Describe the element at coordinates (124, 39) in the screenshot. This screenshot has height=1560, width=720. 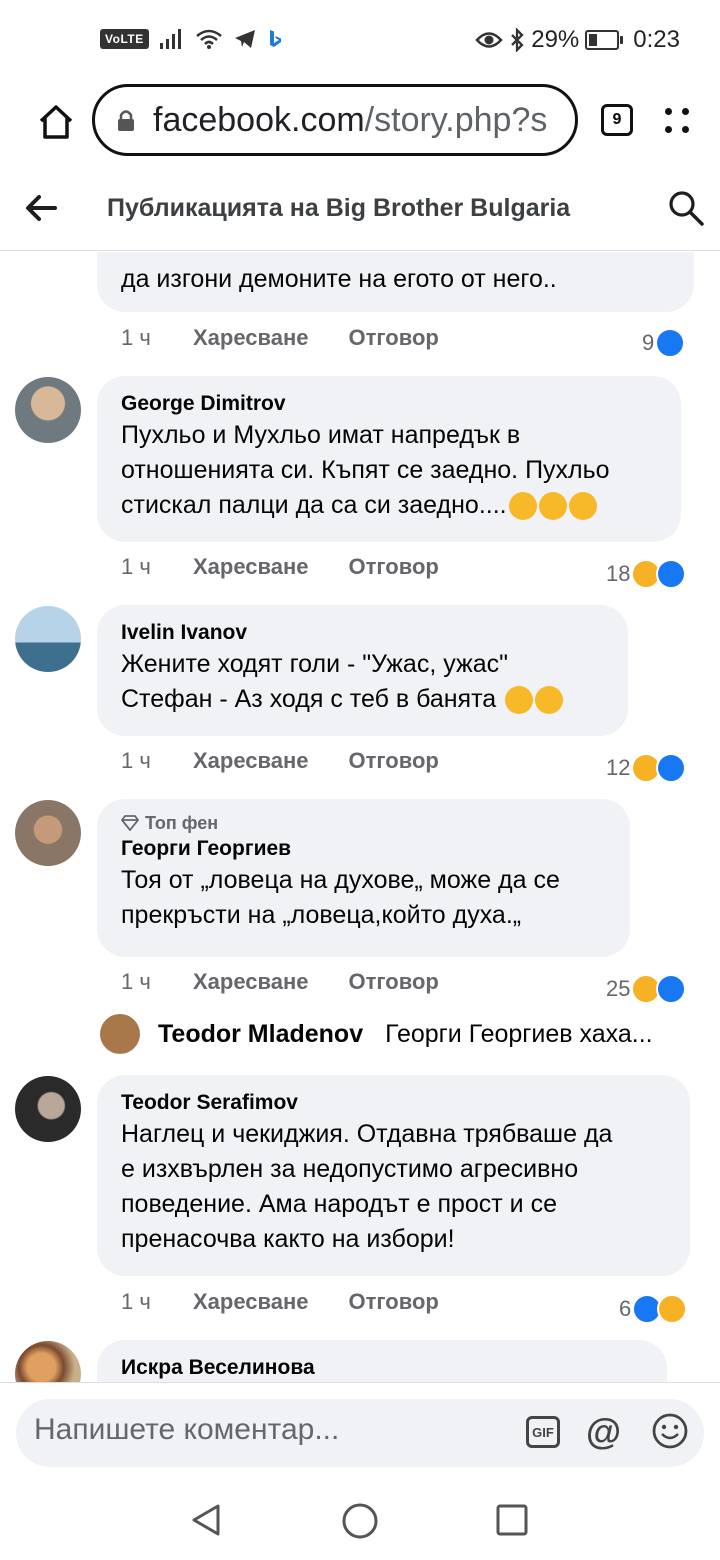
I see `volte-icon: VoLTE` at that location.